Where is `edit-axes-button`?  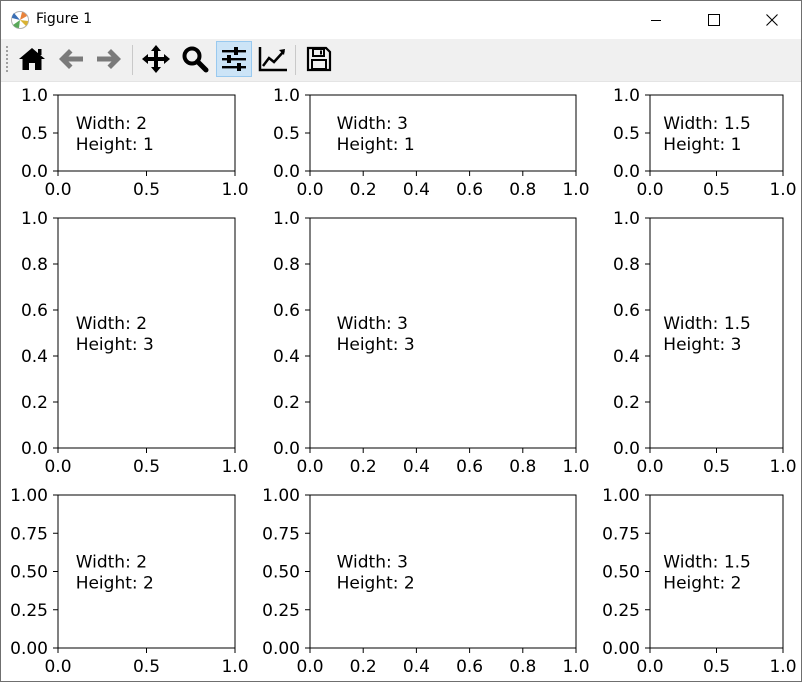 edit-axes-button is located at coordinates (273, 59).